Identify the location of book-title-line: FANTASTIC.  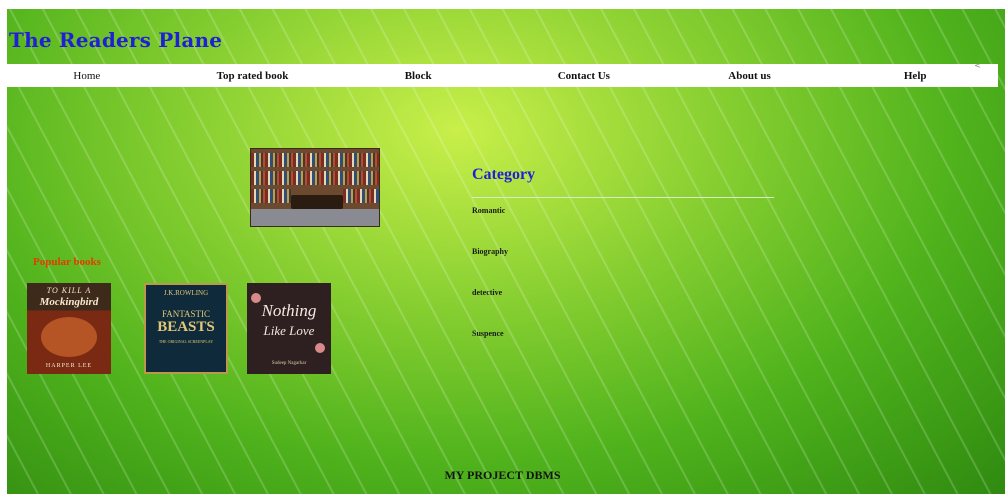
(186, 314).